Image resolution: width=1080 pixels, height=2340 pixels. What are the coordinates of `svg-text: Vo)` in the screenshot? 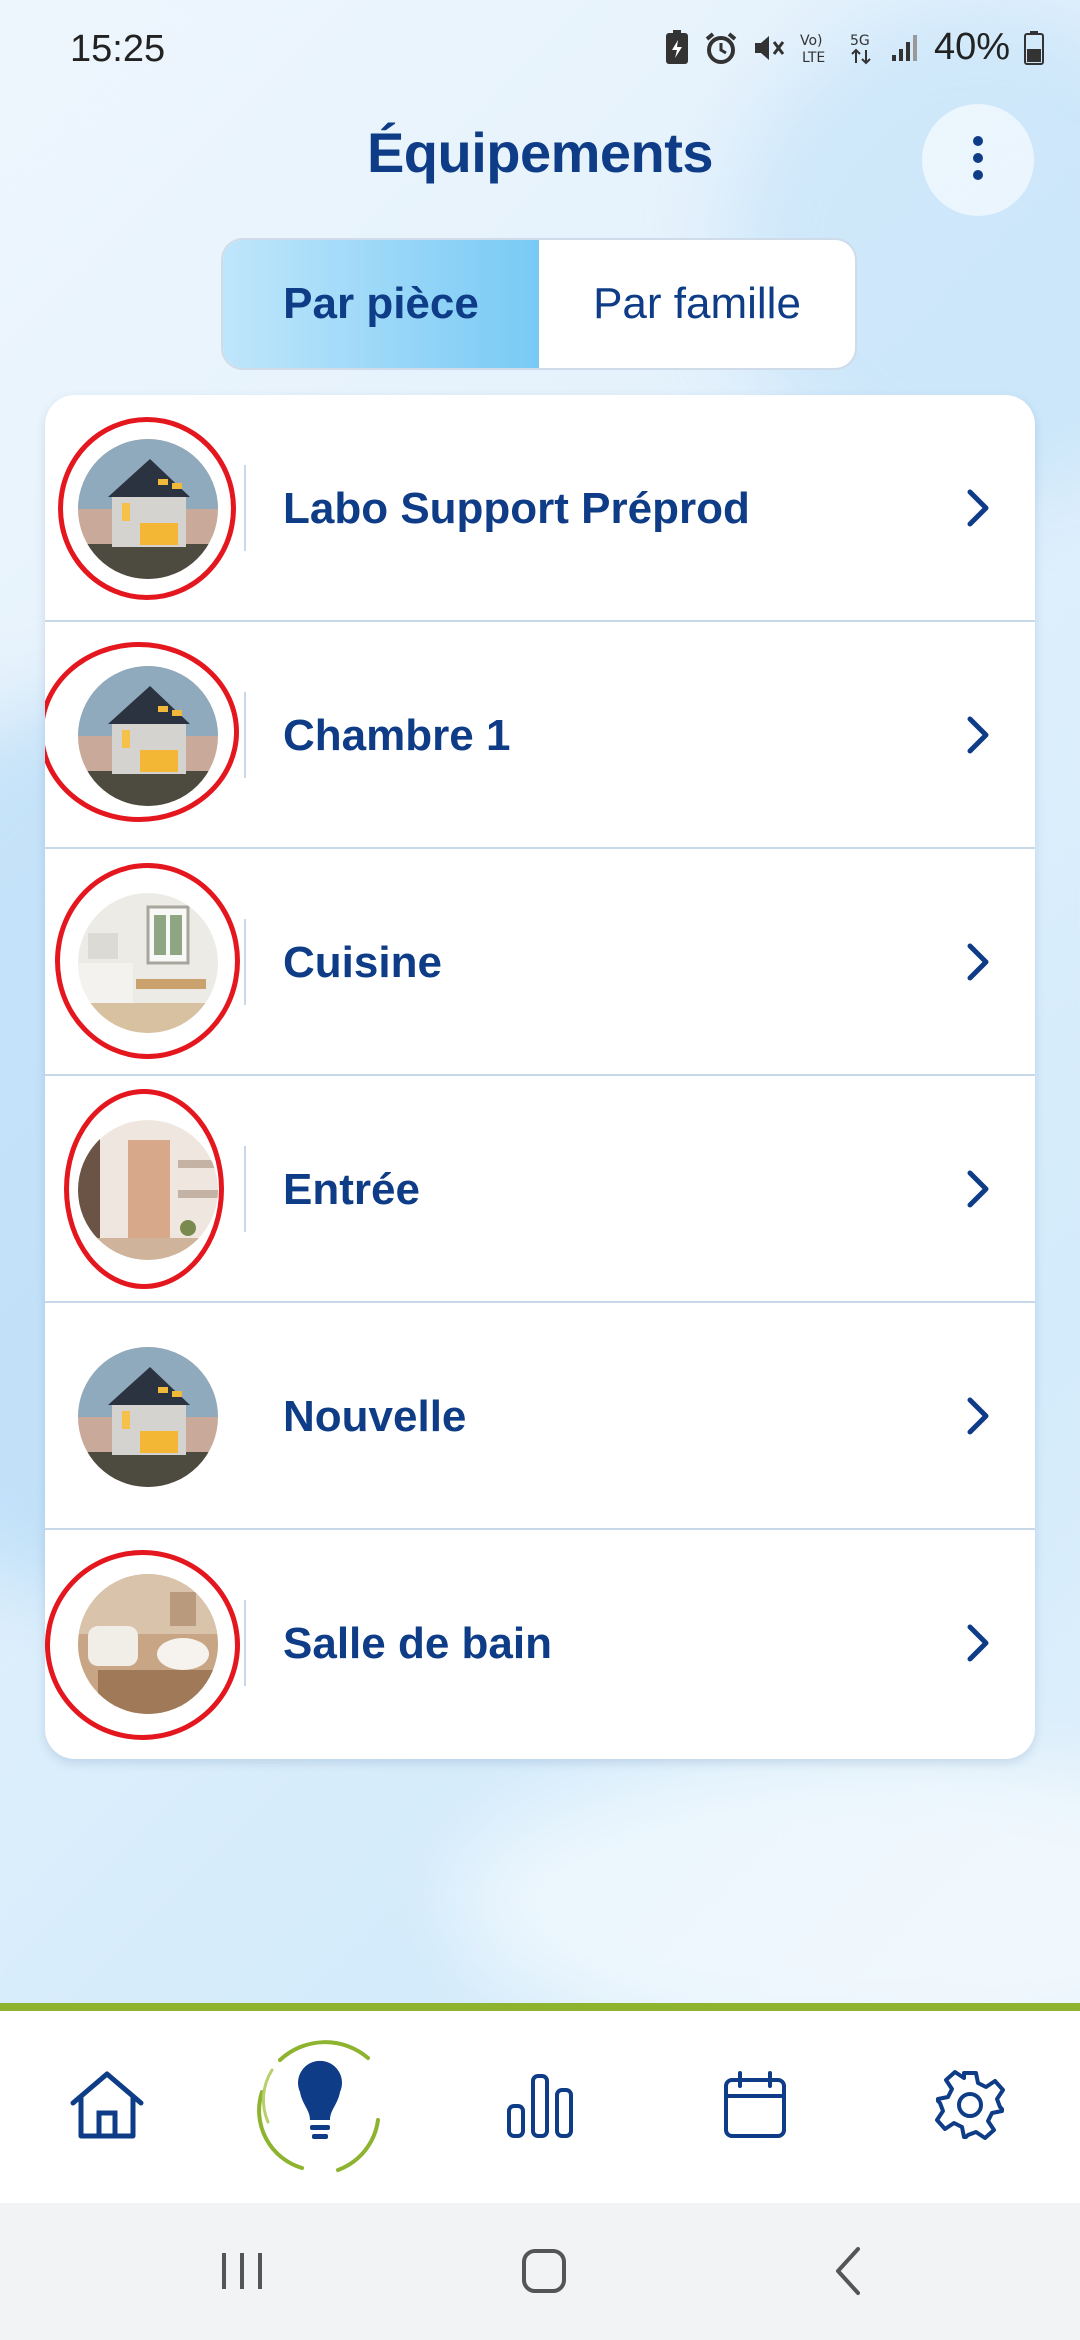 It's located at (811, 41).